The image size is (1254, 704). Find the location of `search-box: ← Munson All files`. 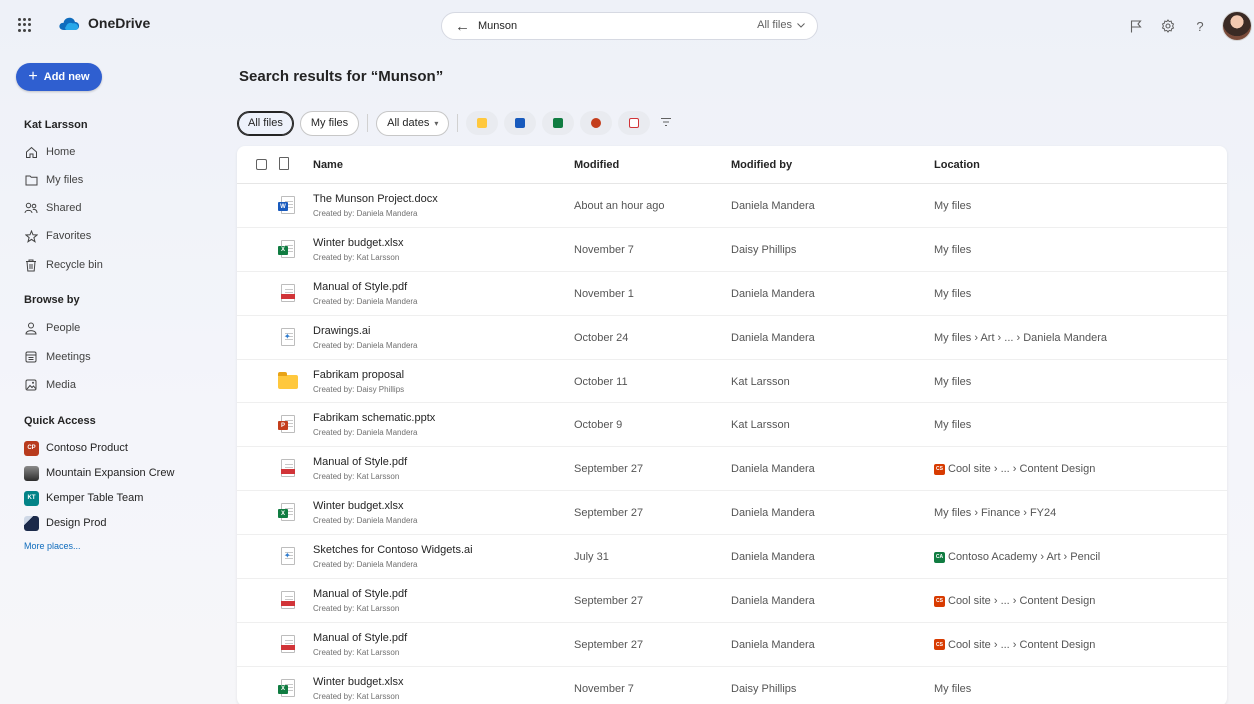

search-box: ← Munson All files is located at coordinates (629, 26).